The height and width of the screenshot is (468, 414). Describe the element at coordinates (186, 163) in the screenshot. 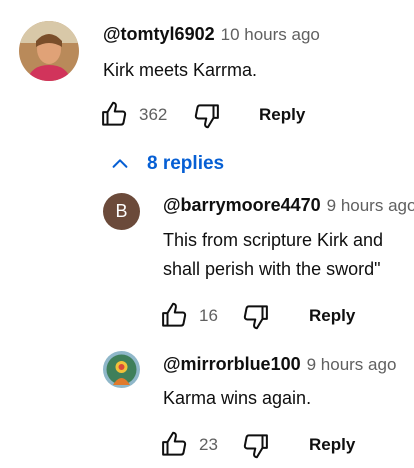

I see `replies-count-label: 8 replies` at that location.